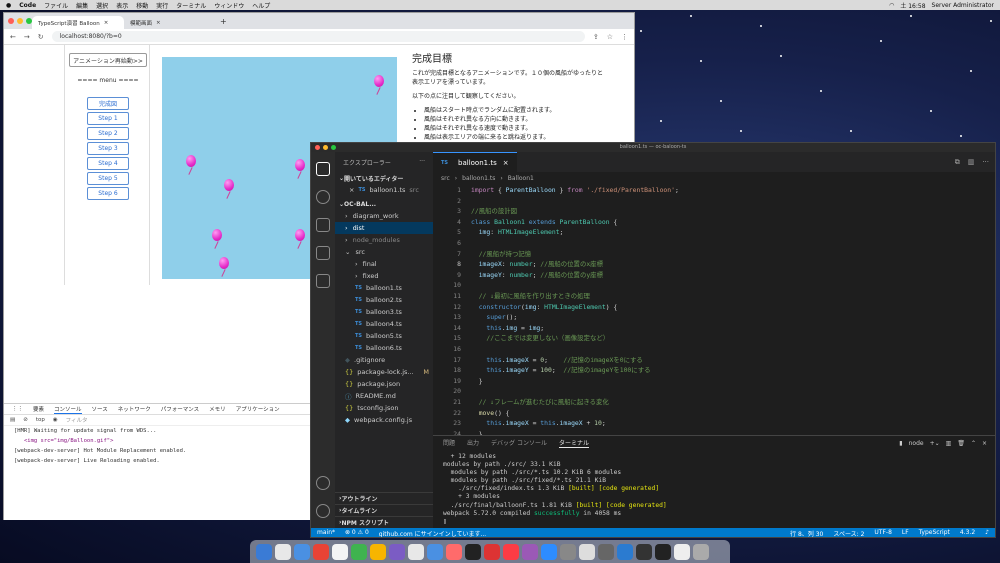  I want to click on launchpad-icon, so click(283, 551).